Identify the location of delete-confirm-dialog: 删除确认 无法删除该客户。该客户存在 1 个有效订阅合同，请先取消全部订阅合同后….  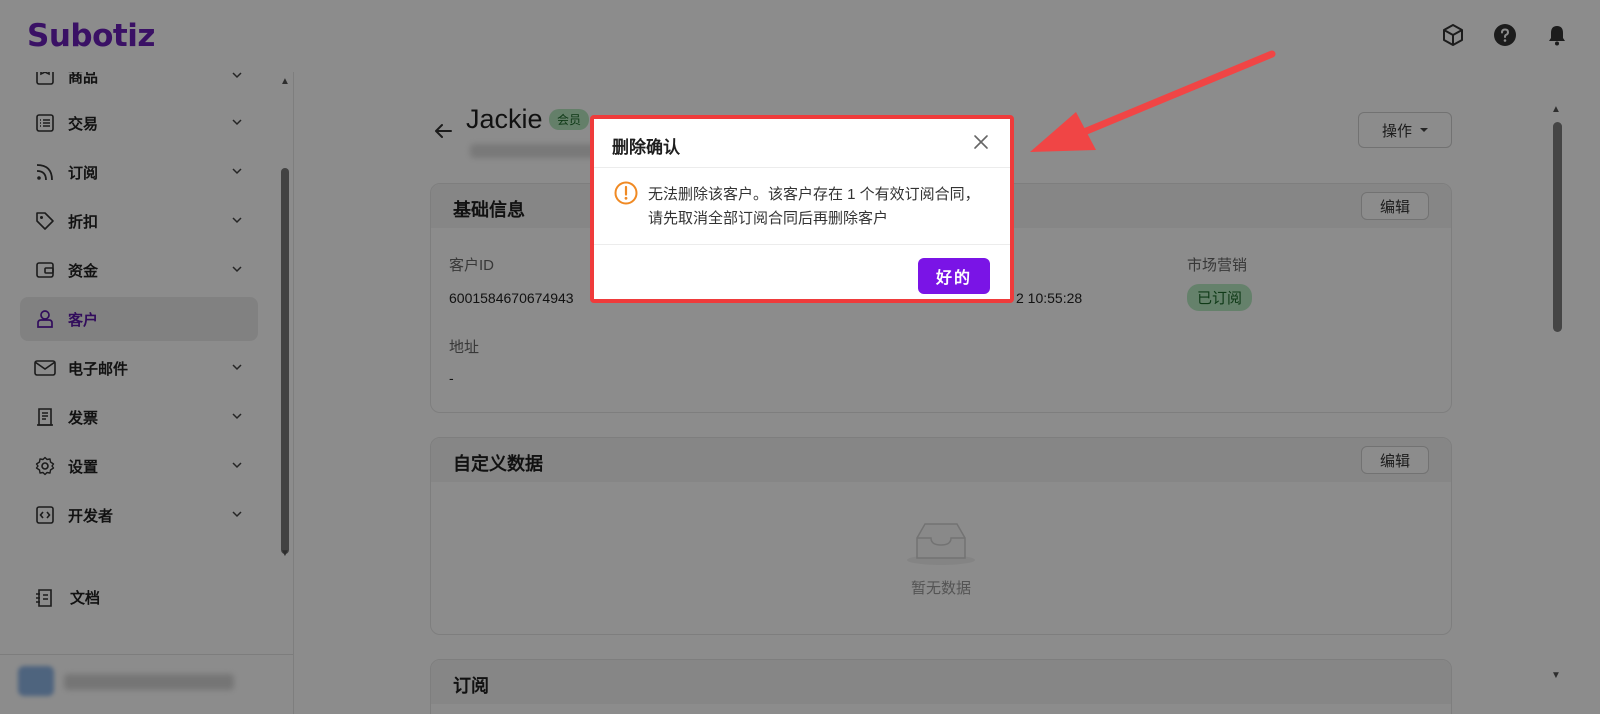
(802, 209).